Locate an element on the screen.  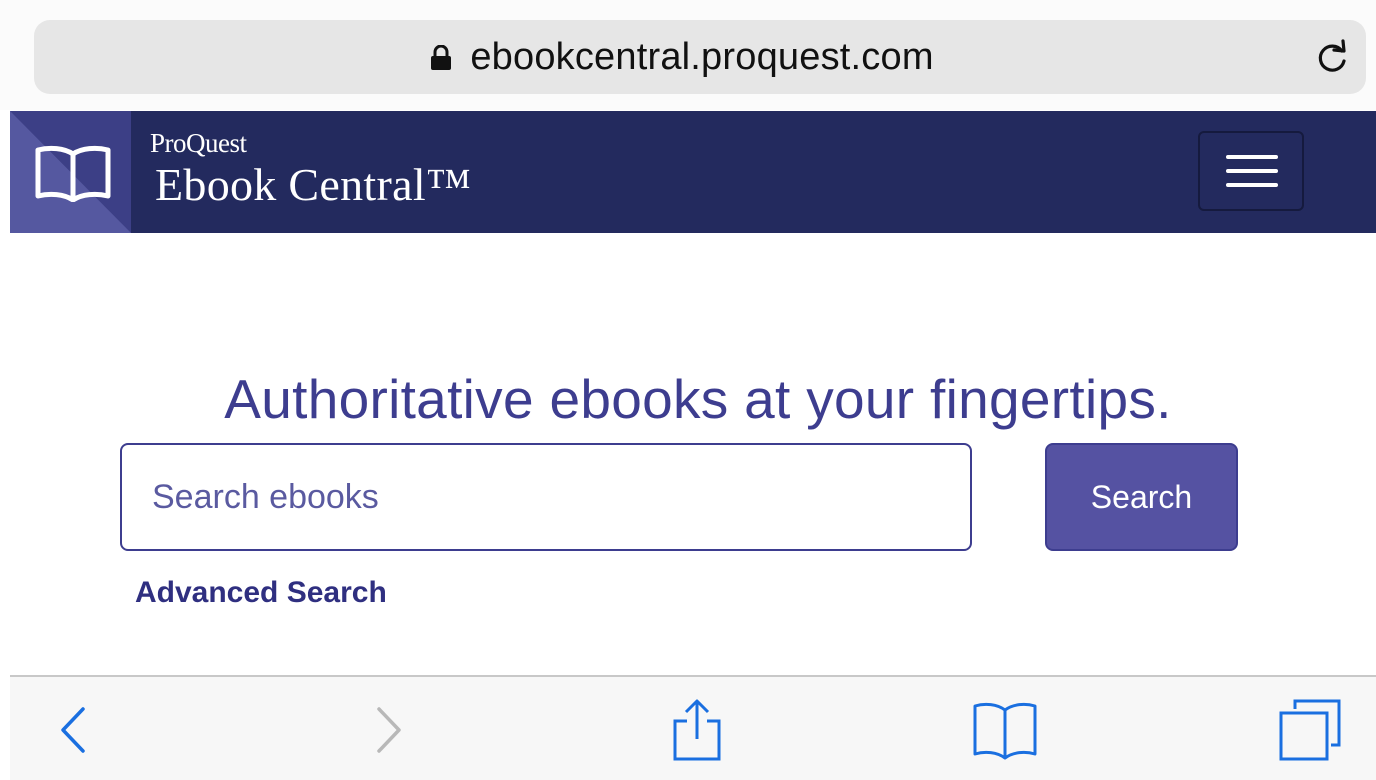
open-book-icon is located at coordinates (73, 173).